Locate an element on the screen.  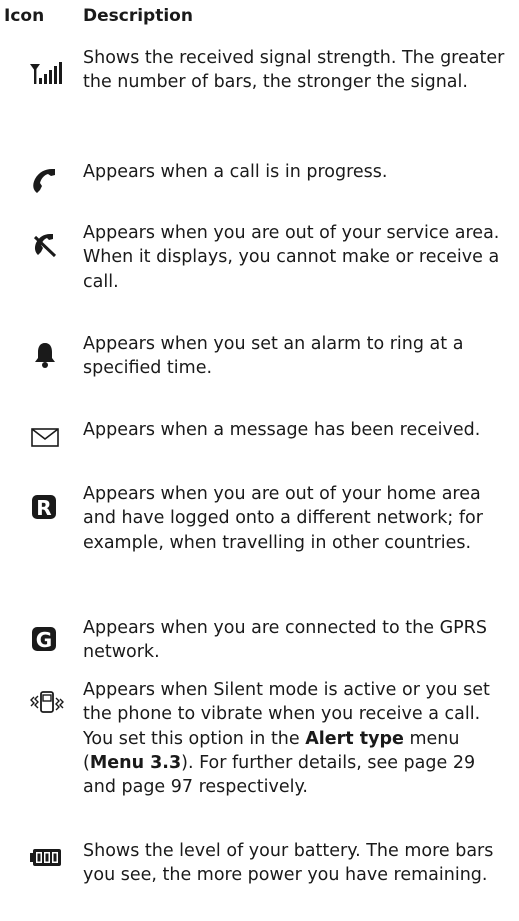
header-description-column: Description is located at coordinates (138, 16).